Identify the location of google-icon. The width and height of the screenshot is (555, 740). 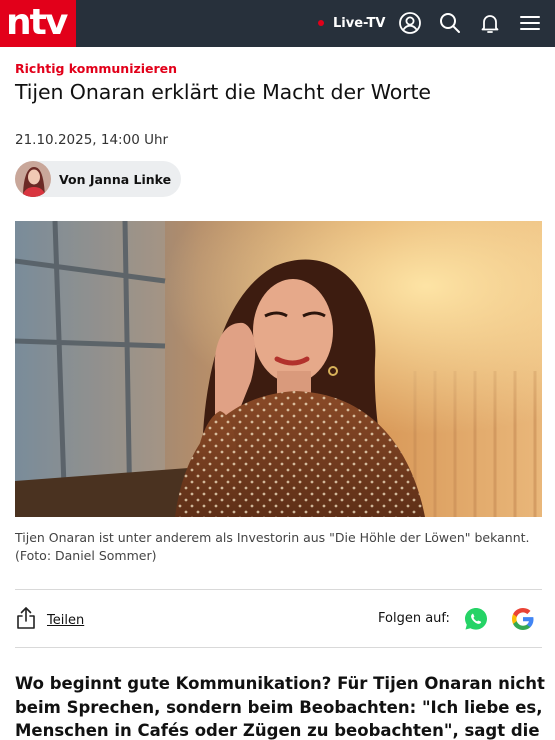
(523, 619).